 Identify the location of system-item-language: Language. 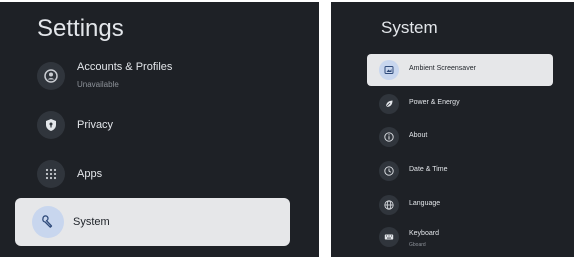
(460, 205).